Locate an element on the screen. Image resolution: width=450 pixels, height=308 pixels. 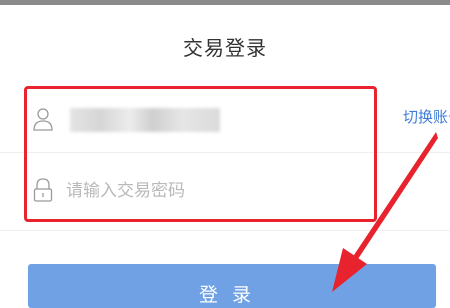
username-row is located at coordinates (200, 121).